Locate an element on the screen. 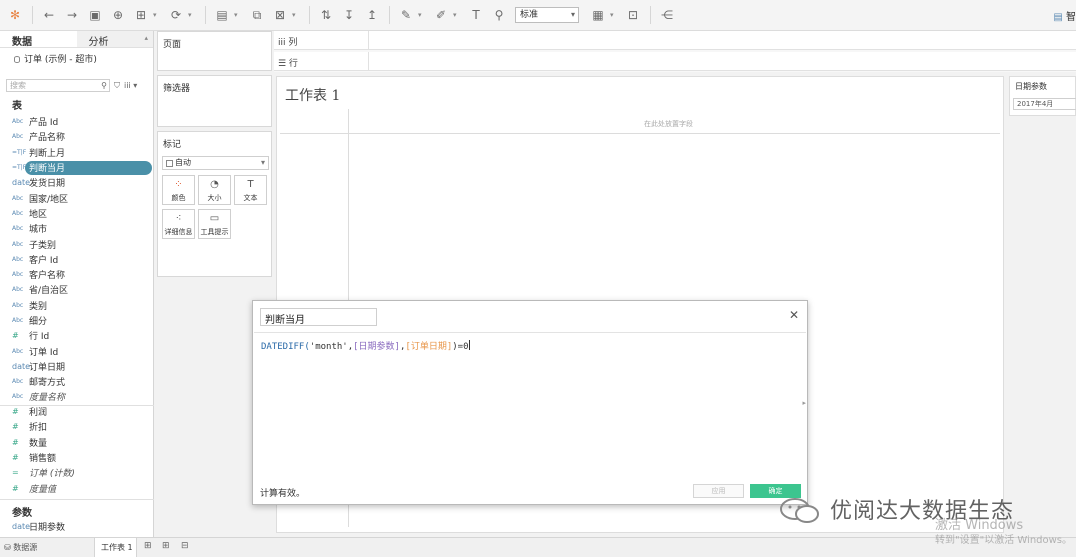 This screenshot has height=557, width=1076. field-item: Abc 子类别 is located at coordinates (77, 243).